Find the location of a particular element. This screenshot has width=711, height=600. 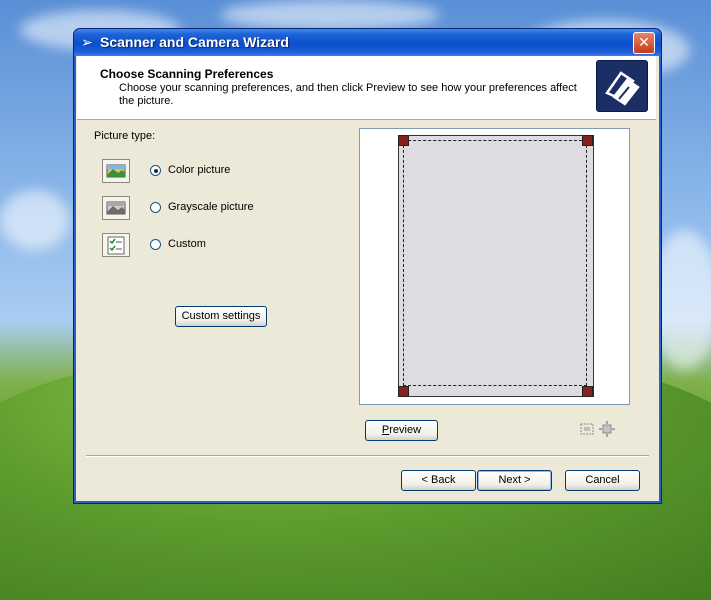

zoom-out-icon is located at coordinates (607, 429).